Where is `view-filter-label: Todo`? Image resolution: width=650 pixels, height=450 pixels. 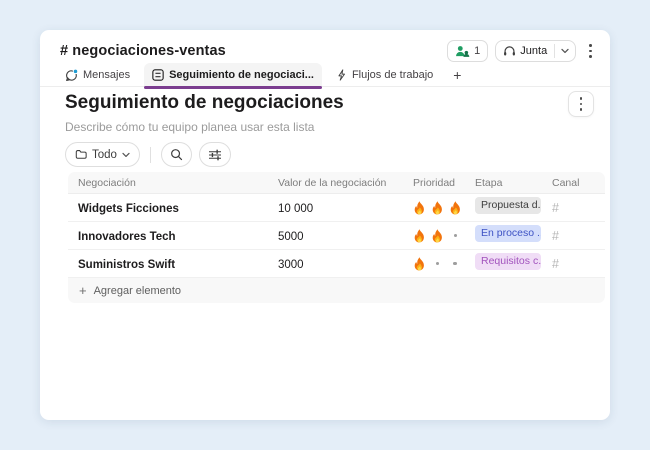
view-filter-label: Todo is located at coordinates (104, 154).